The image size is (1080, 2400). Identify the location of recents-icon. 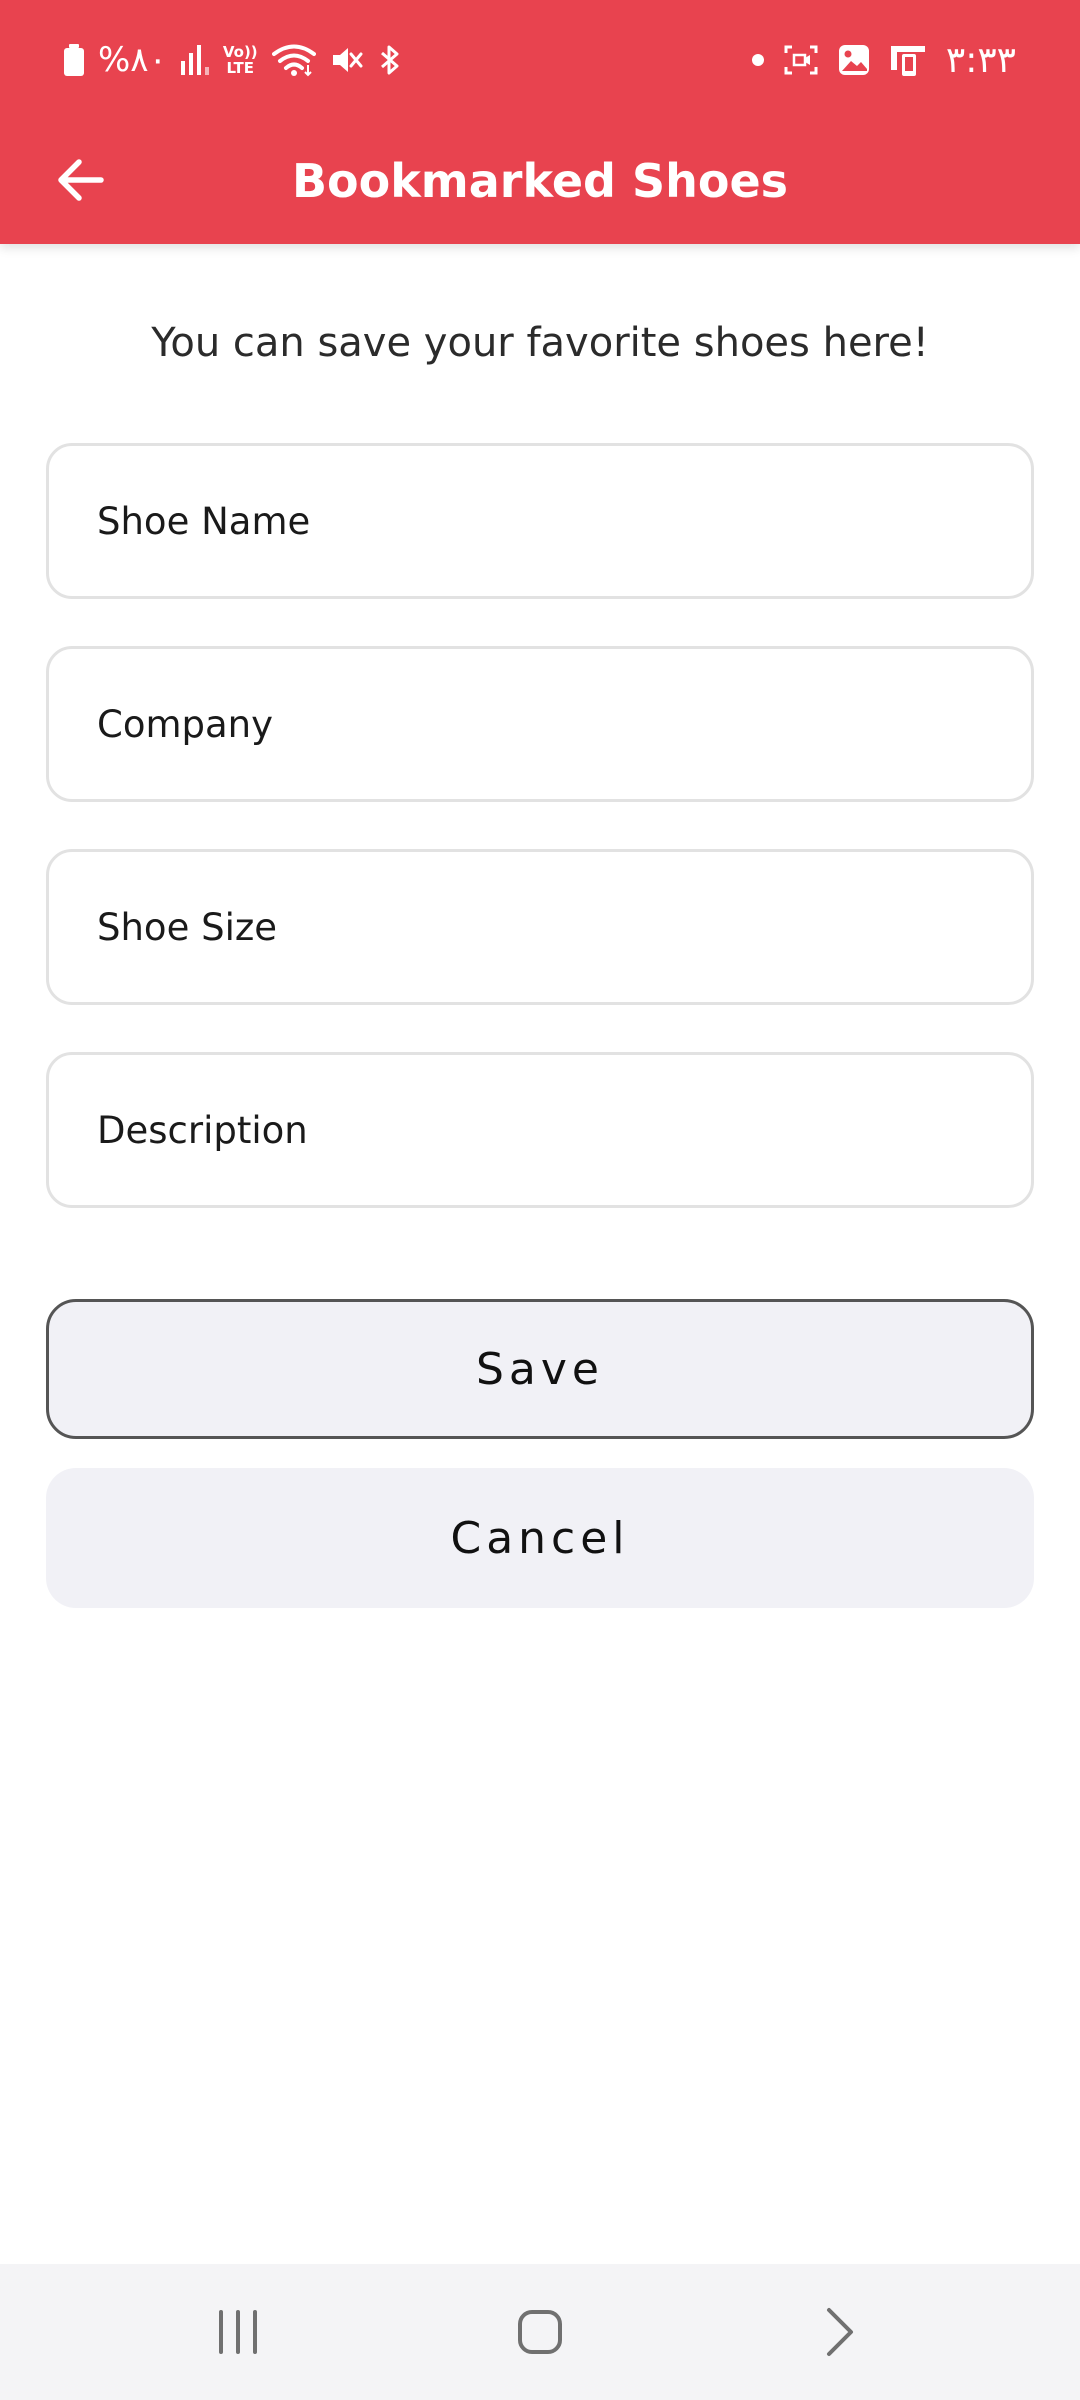
(238, 2332).